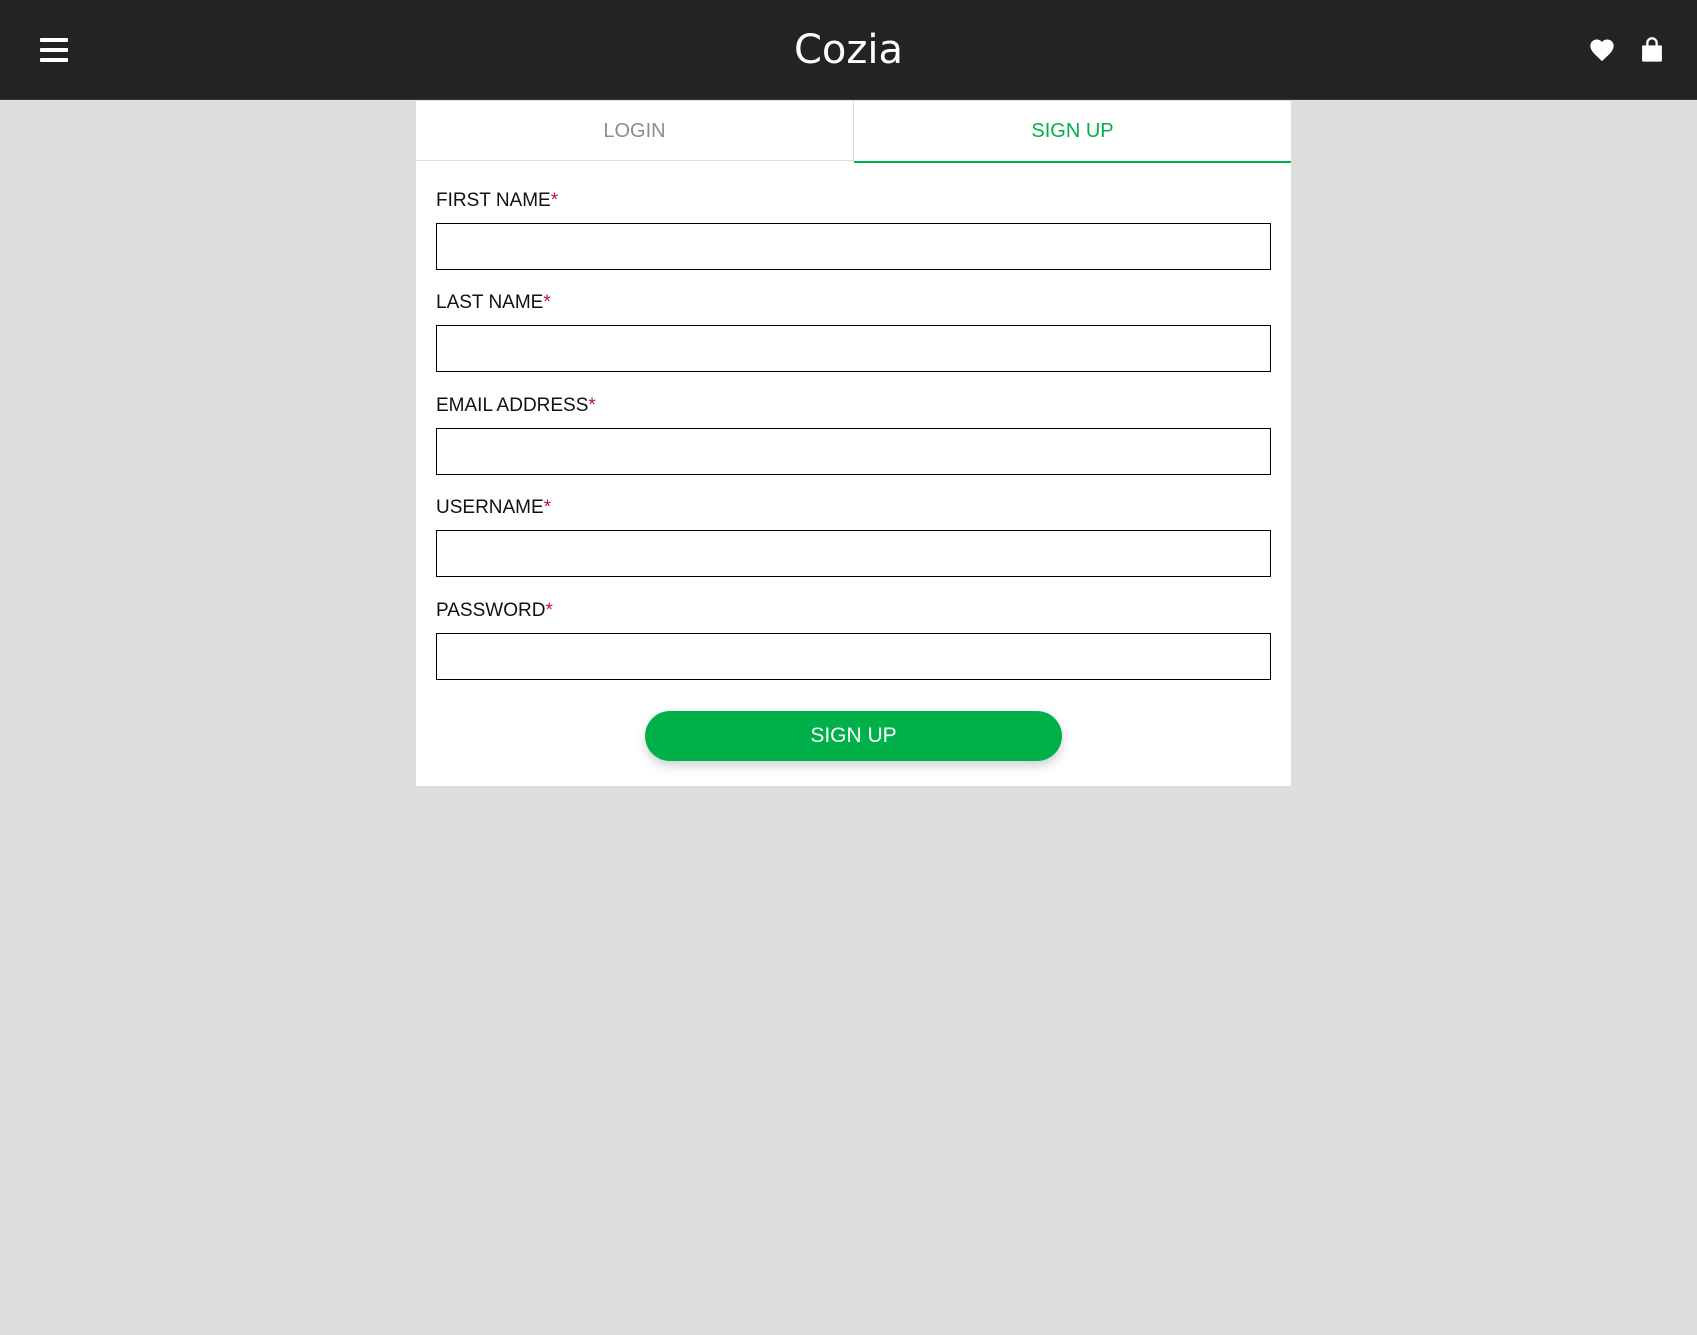  I want to click on auth-tabs: LOGIN SIGN UP, so click(853, 132).